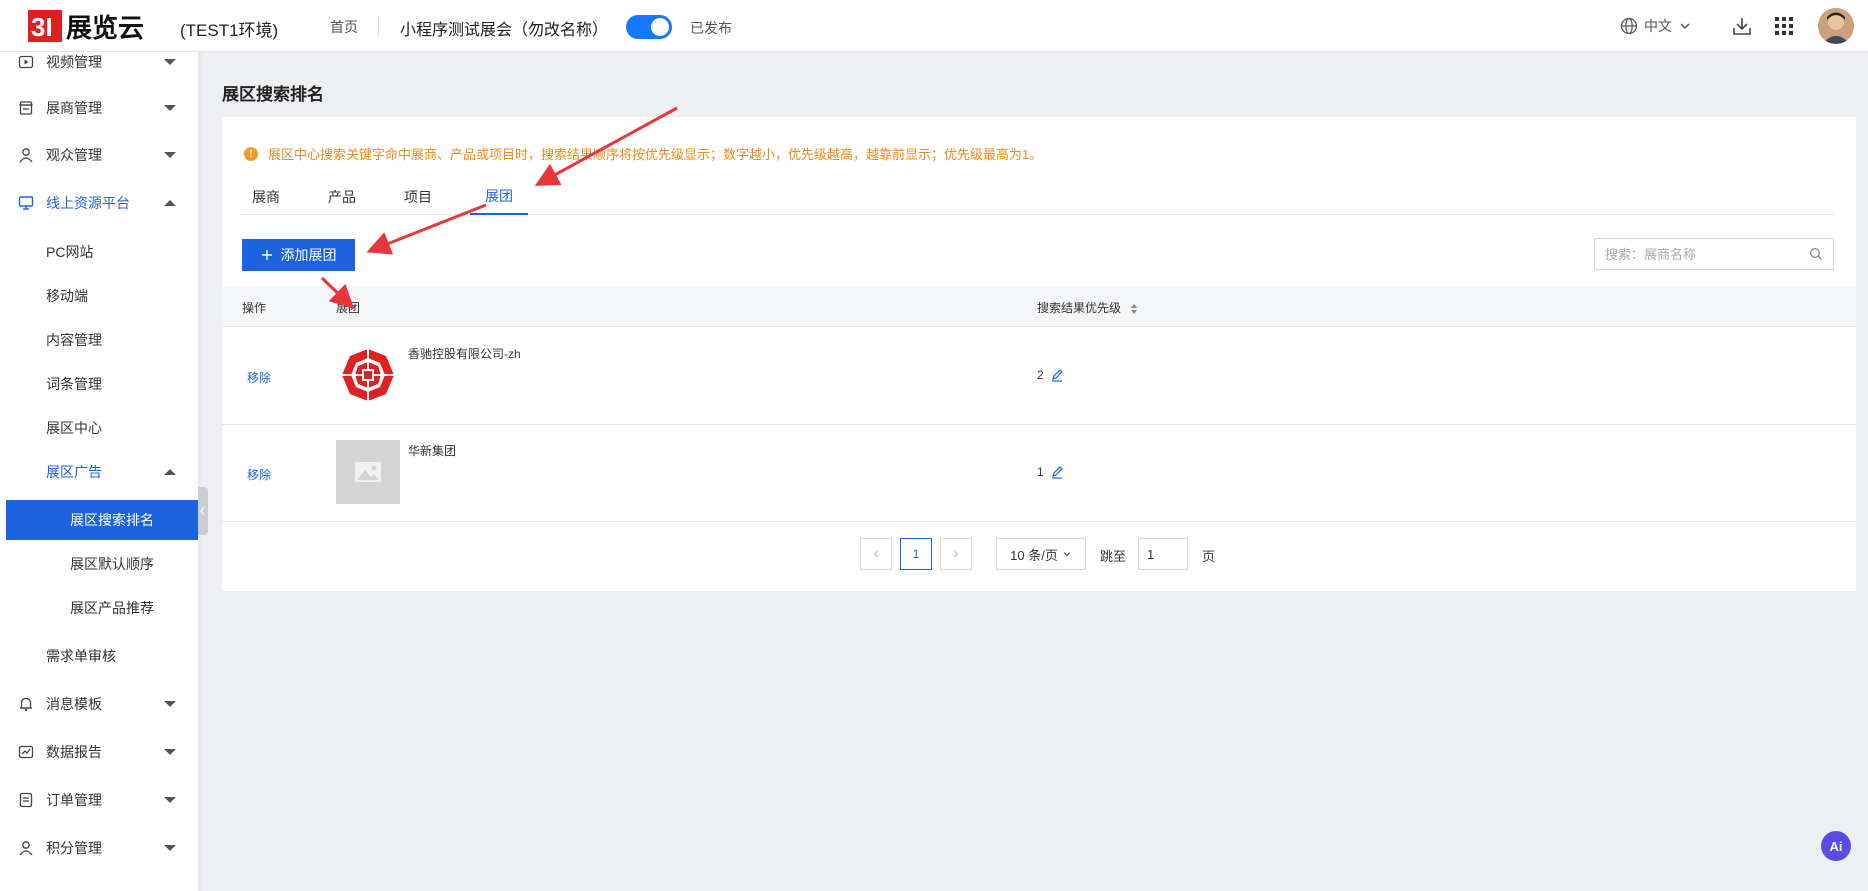 This screenshot has width=1868, height=891. What do you see at coordinates (88, 203) in the screenshot?
I see `sidebar-item-label: 线上资源平台` at bounding box center [88, 203].